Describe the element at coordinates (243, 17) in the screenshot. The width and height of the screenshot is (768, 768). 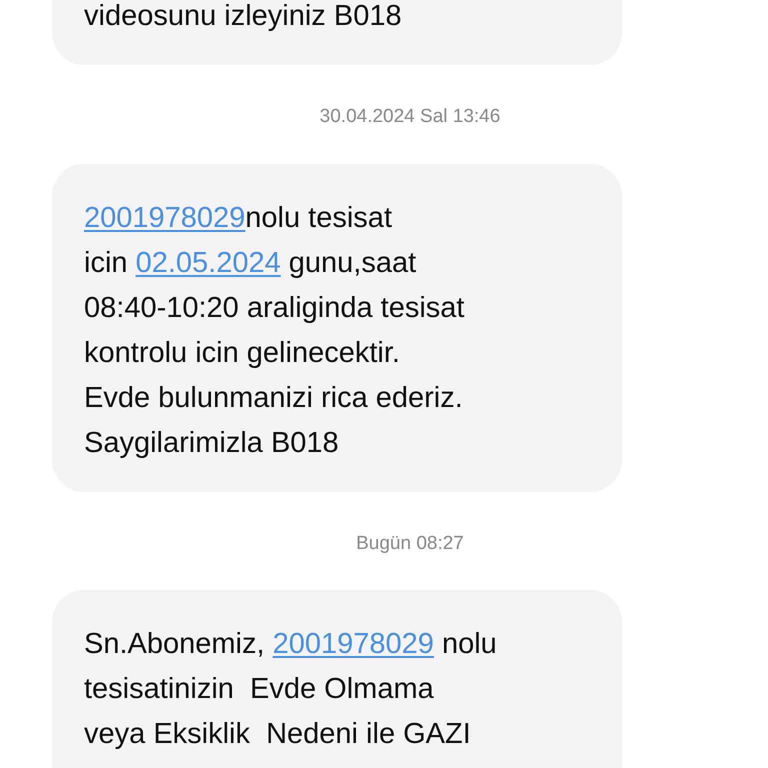
I see `message-text: videosunu izleyiniz B018` at that location.